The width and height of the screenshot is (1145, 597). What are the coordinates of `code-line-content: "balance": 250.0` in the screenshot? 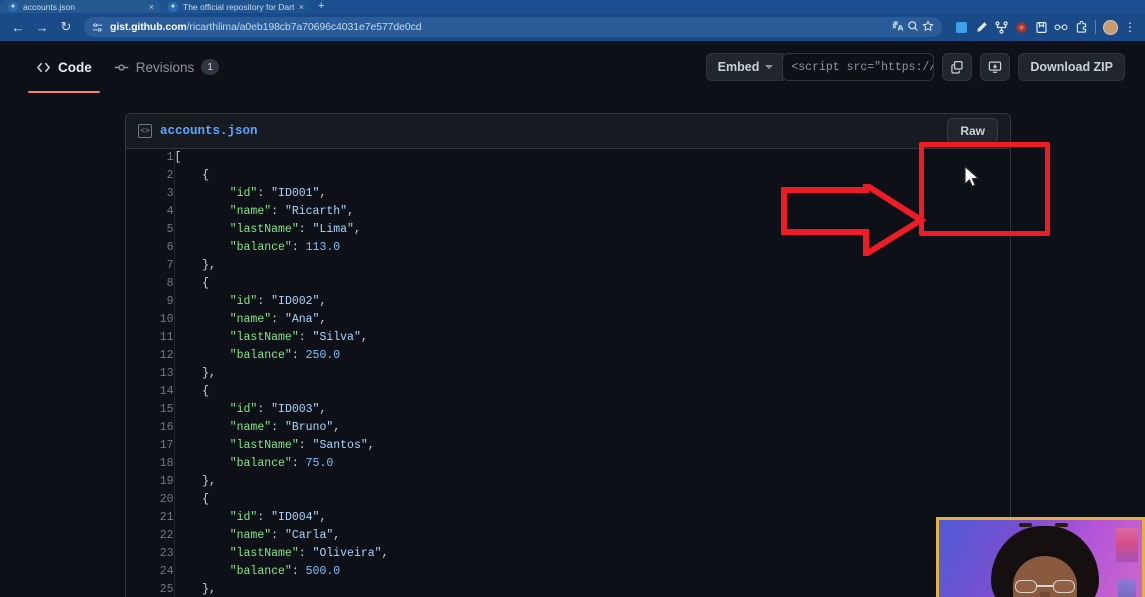 It's located at (285, 355).